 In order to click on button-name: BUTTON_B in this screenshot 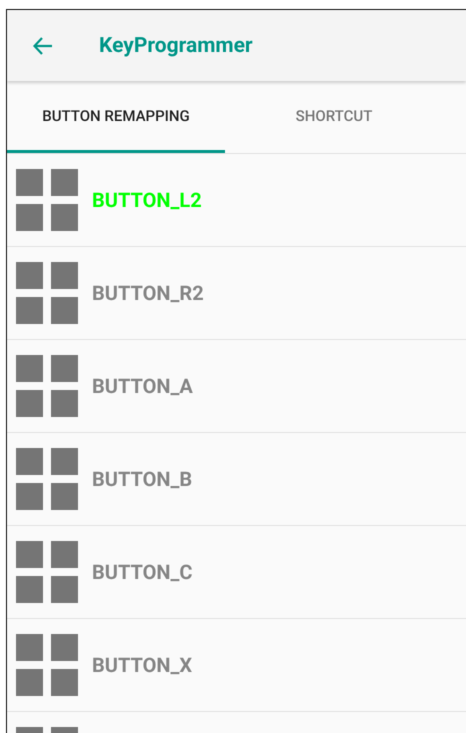, I will do `click(142, 479)`.